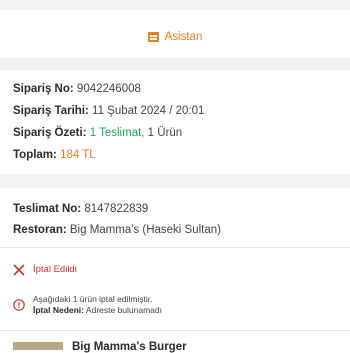 The height and width of the screenshot is (353, 350). Describe the element at coordinates (153, 37) in the screenshot. I see `chat-icon` at that location.